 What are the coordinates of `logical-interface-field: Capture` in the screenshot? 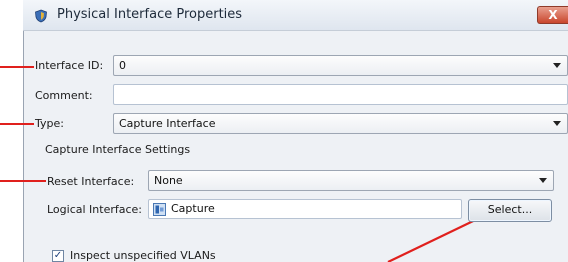 It's located at (305, 209).